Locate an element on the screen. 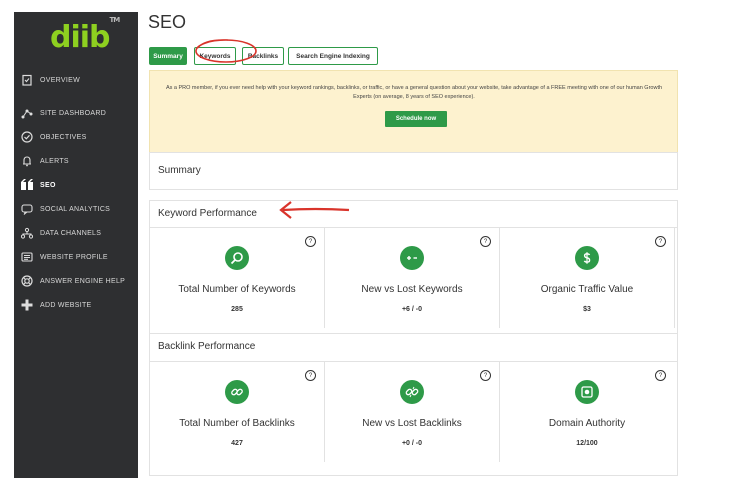 The height and width of the screenshot is (496, 734). metric-label: New vs Lost Keywords is located at coordinates (412, 289).